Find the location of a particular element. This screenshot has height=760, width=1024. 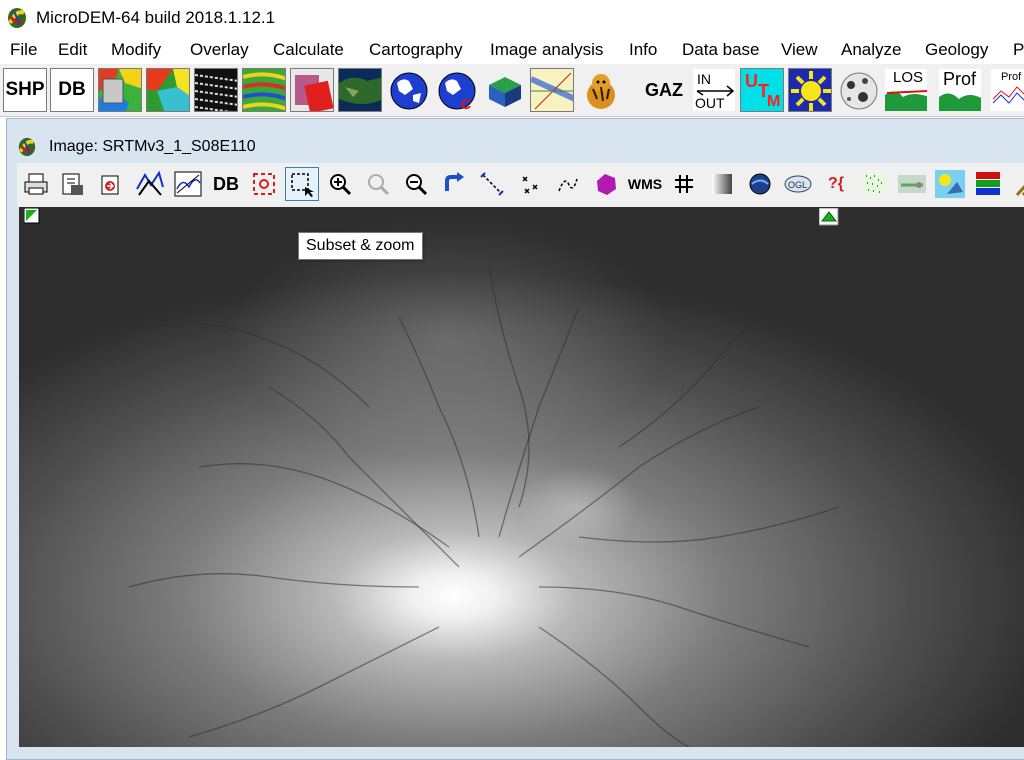

scatter-points-icon is located at coordinates (530, 185).